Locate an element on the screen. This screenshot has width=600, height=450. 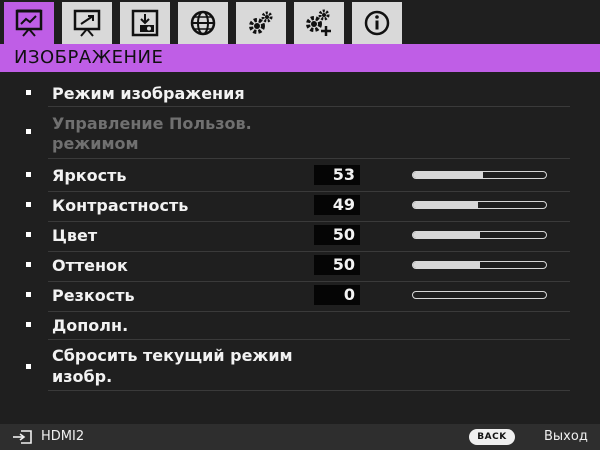
tab-advanced-settings is located at coordinates (319, 22).